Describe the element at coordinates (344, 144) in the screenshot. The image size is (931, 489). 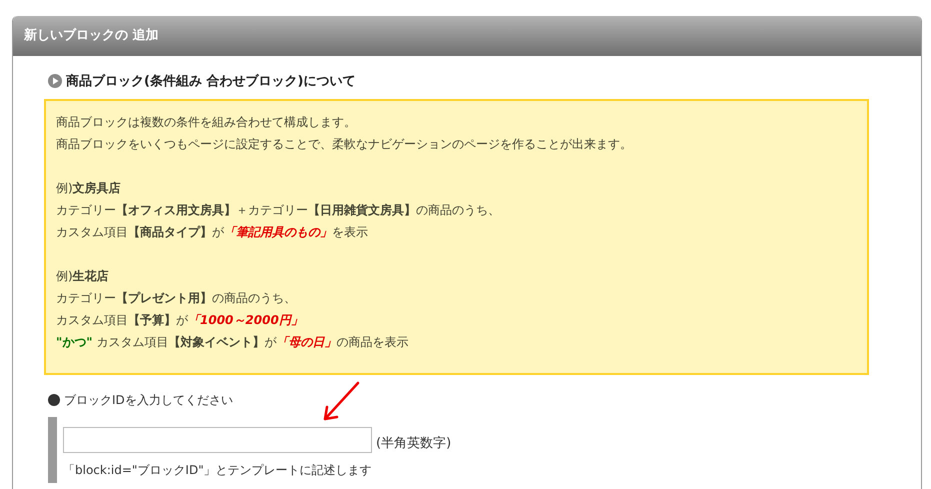
I see `info-line: 商品ブロックをいくつもページに設定することで、柔軟なナビゲーションのページを作ることが出来ます。` at that location.